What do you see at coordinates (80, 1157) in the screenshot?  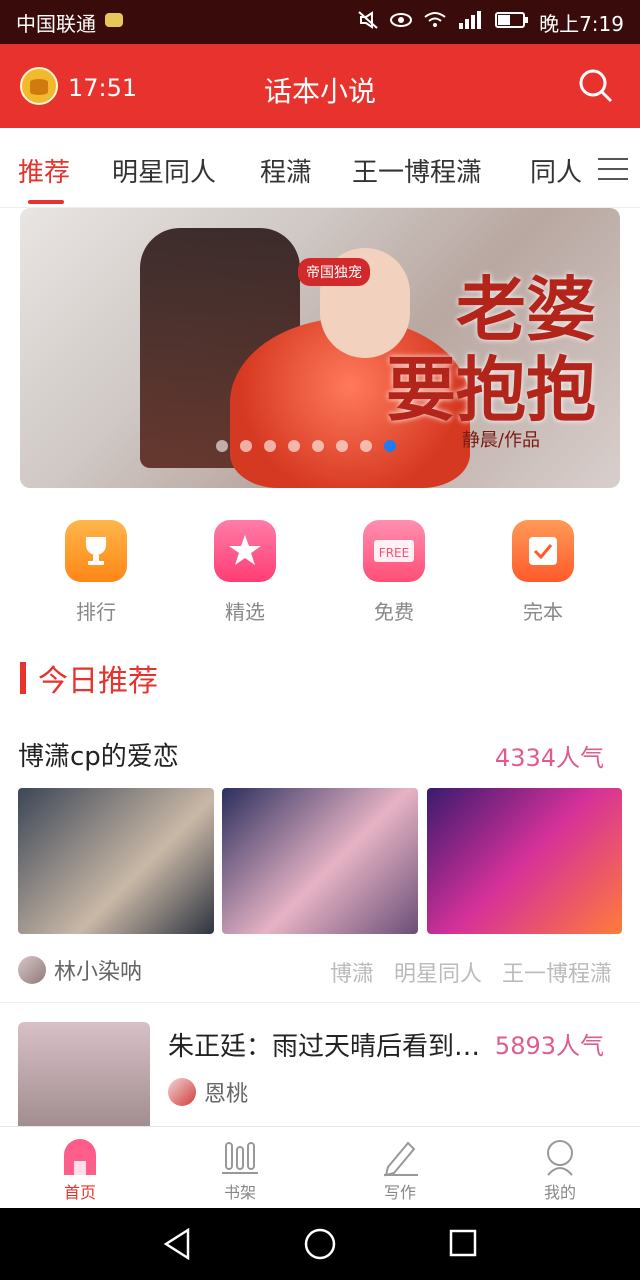 I see `home-icon` at bounding box center [80, 1157].